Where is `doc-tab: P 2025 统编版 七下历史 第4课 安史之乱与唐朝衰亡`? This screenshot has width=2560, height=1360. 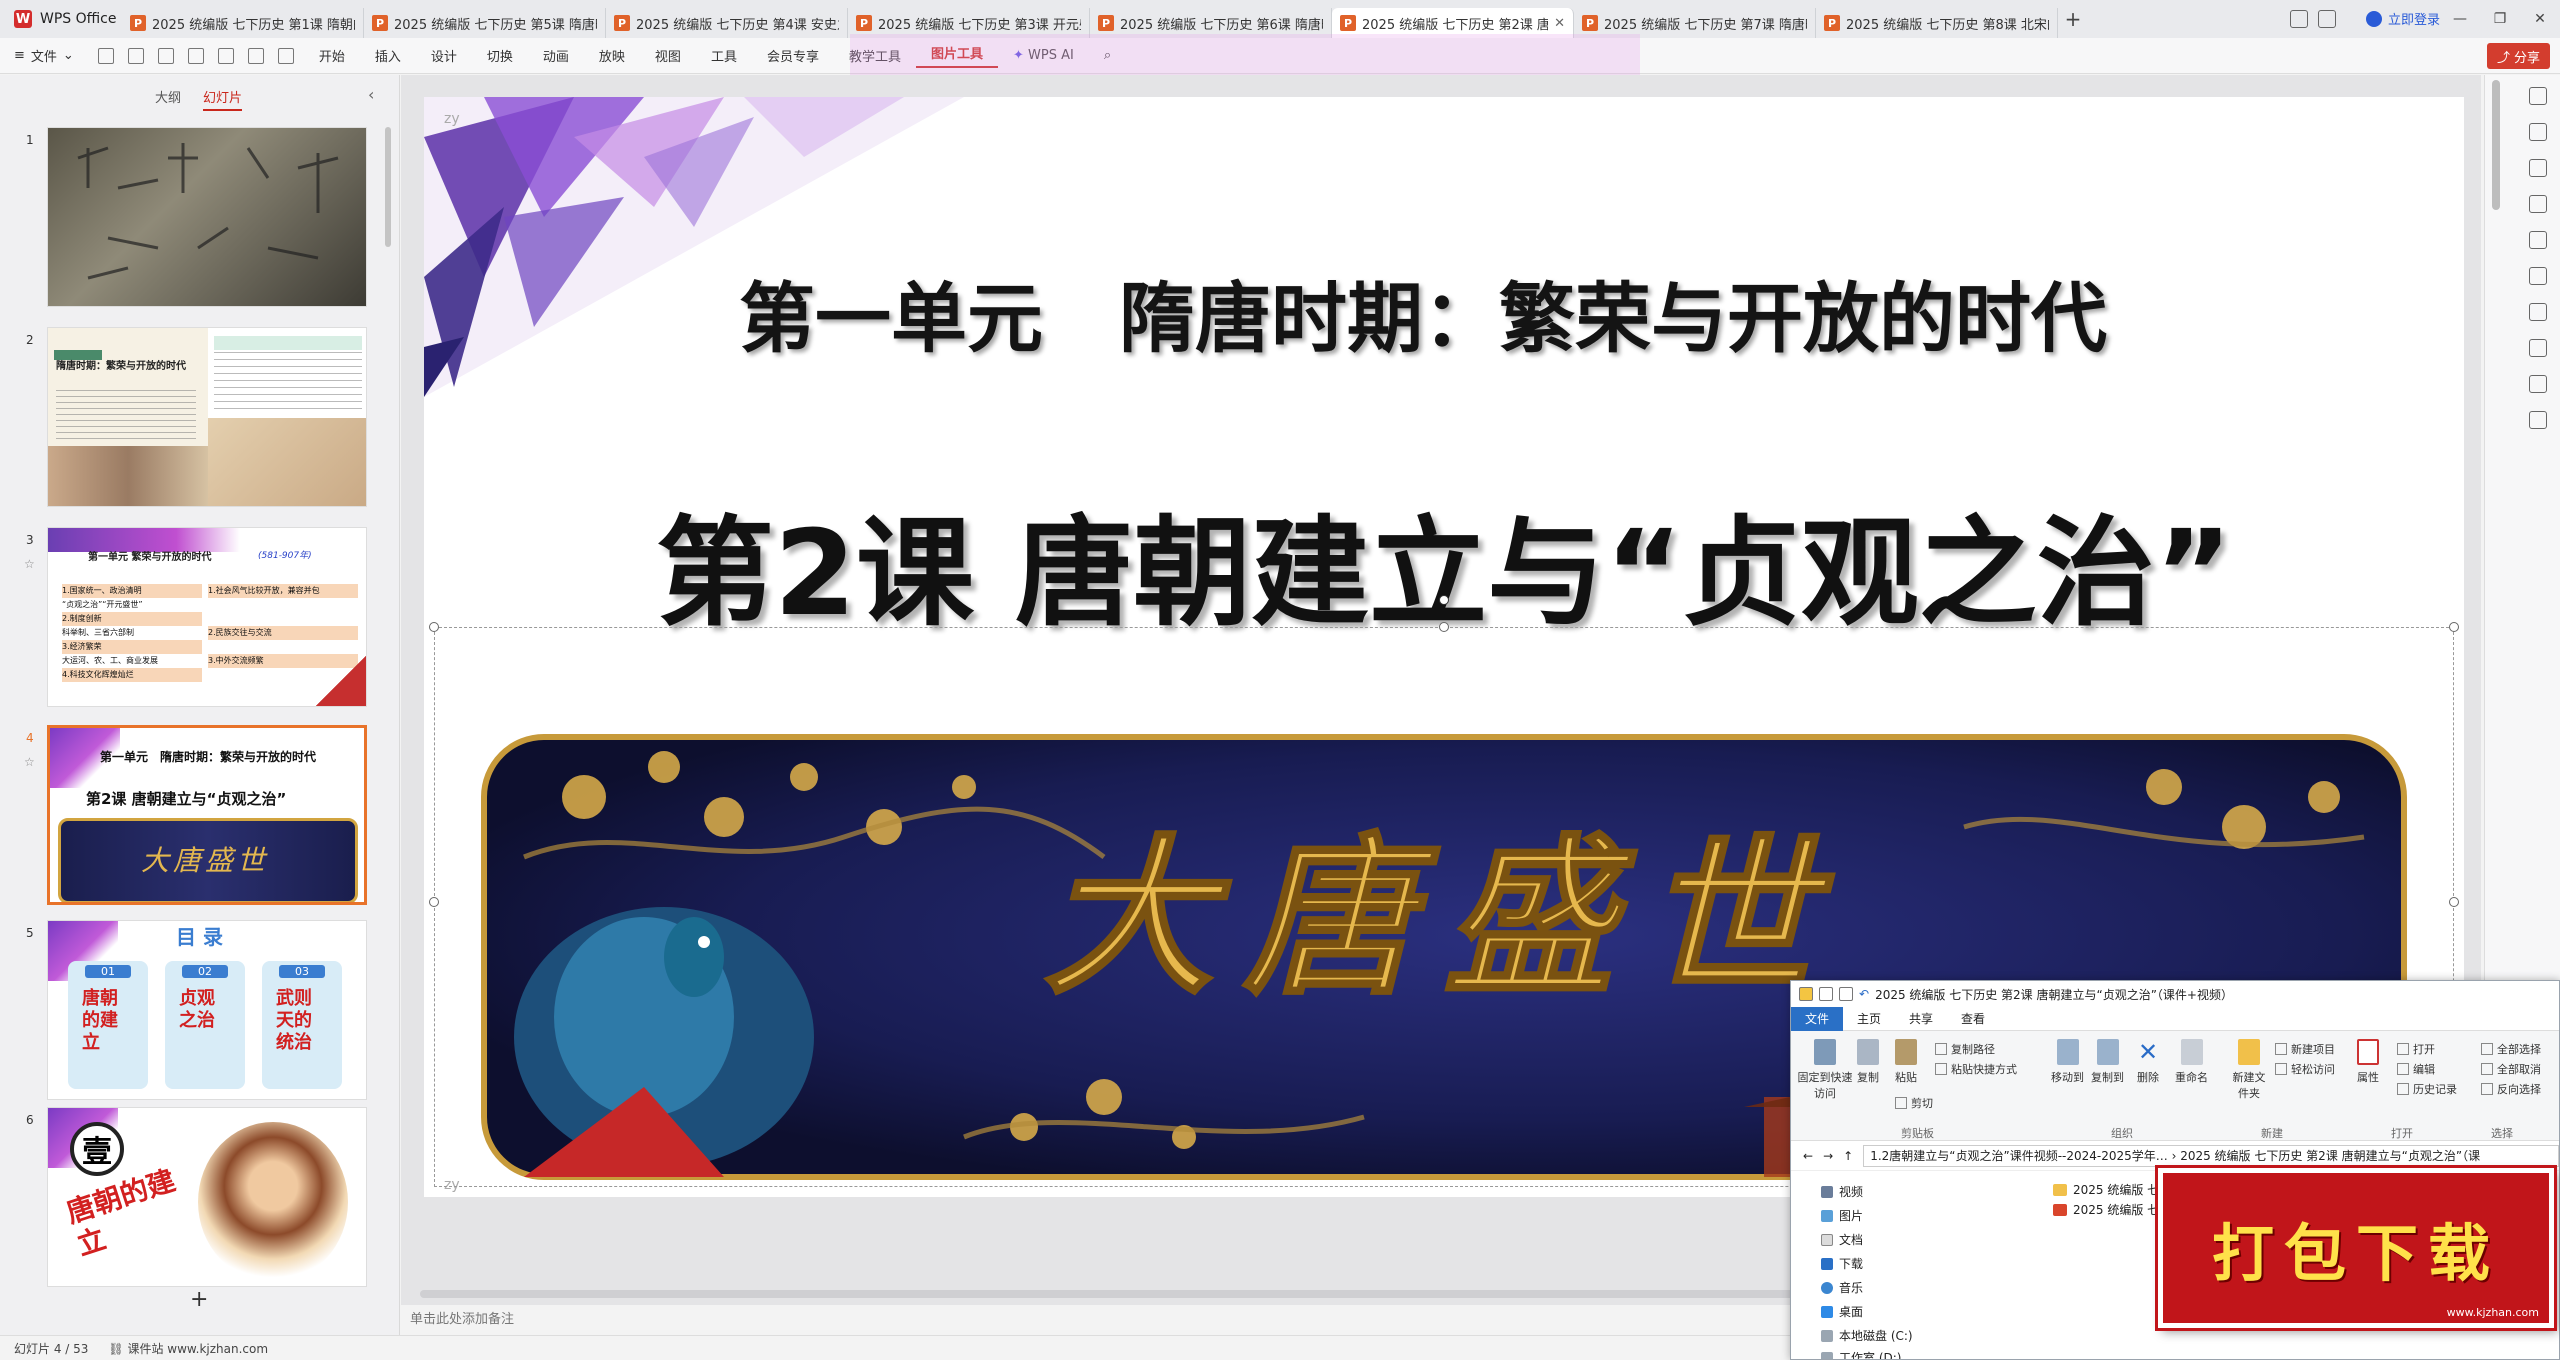
doc-tab: P 2025 统编版 七下历史 第4课 安史之乱与唐朝衰亡 is located at coordinates (727, 23).